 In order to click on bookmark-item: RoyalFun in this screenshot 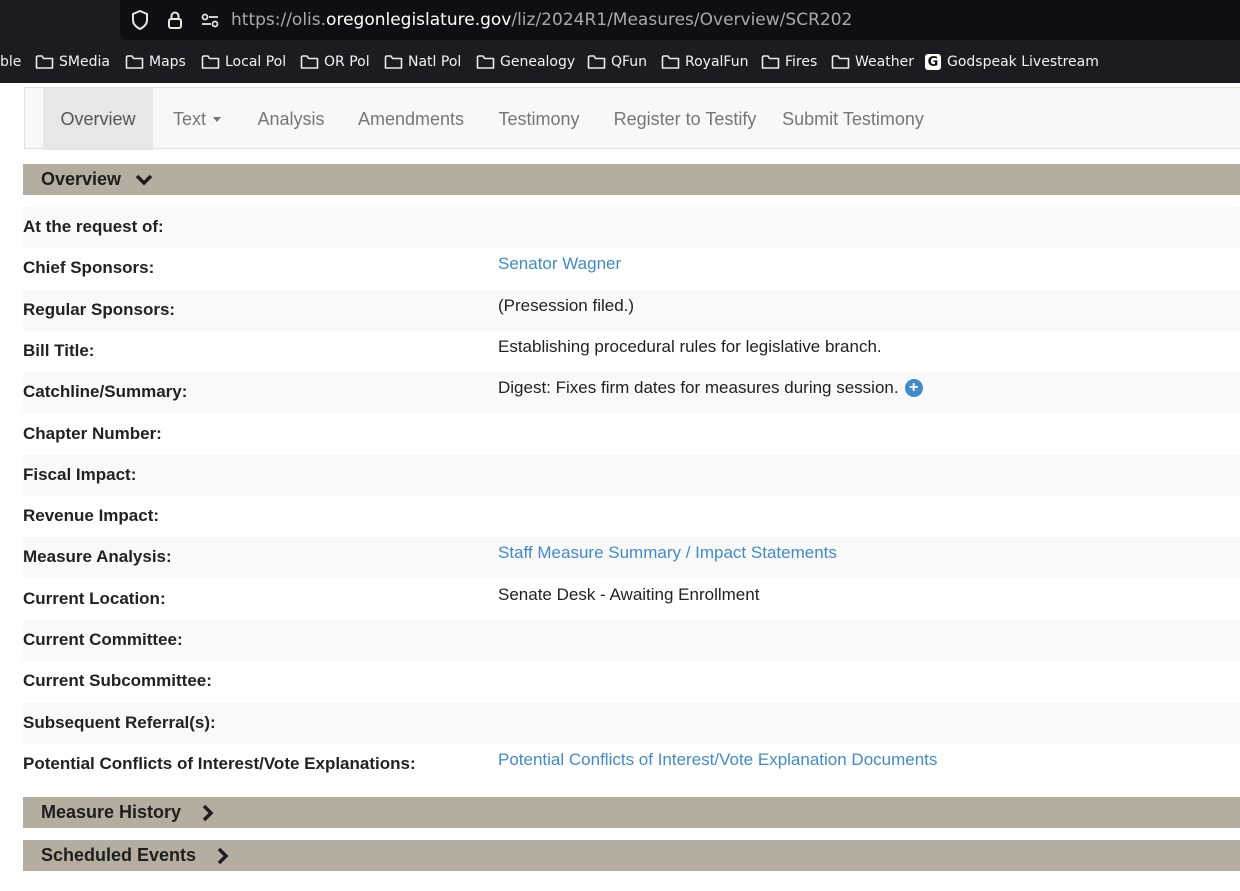, I will do `click(704, 62)`.